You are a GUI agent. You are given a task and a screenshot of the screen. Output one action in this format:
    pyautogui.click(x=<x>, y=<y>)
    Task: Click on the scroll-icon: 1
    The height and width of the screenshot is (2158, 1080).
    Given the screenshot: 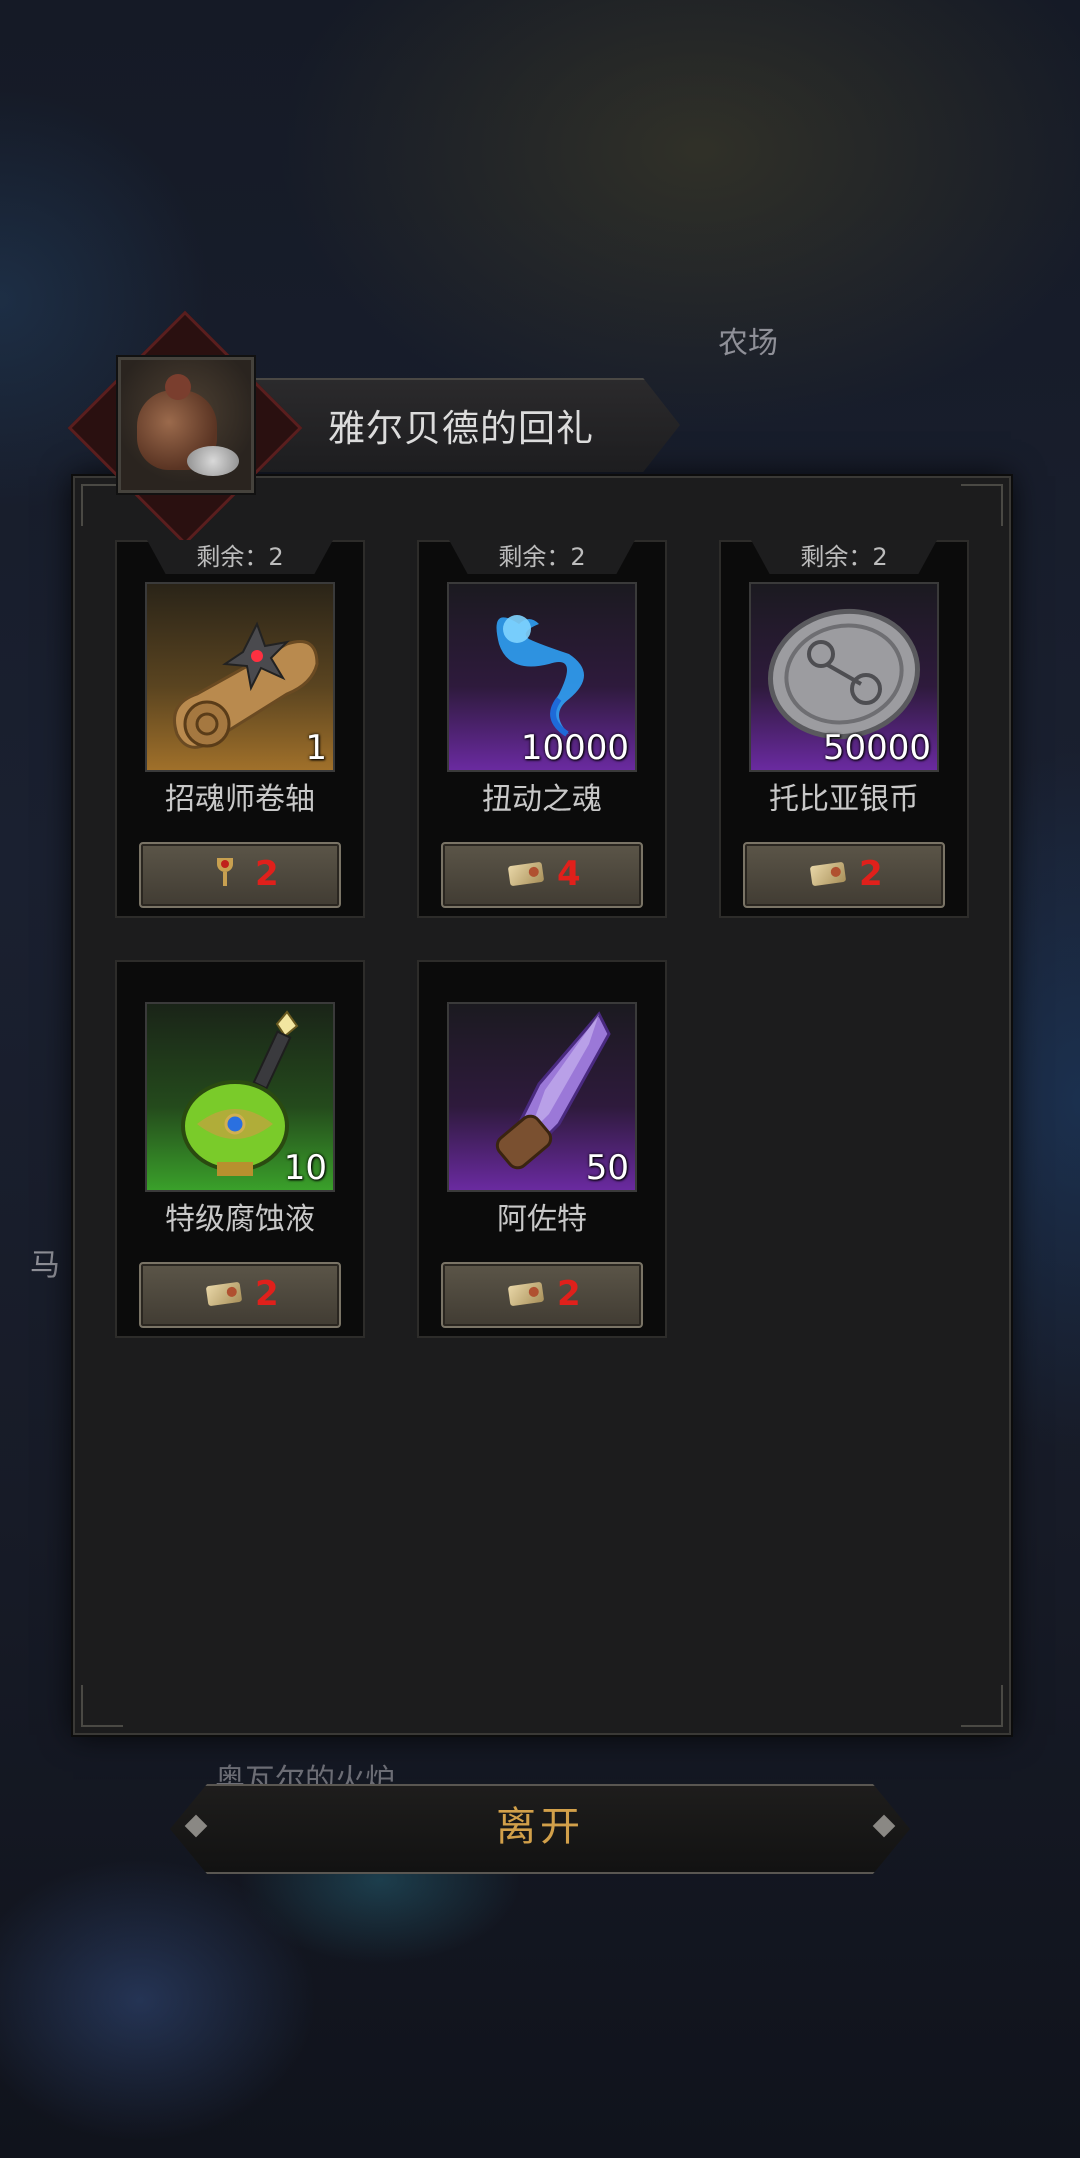 What is the action you would take?
    pyautogui.click(x=240, y=677)
    